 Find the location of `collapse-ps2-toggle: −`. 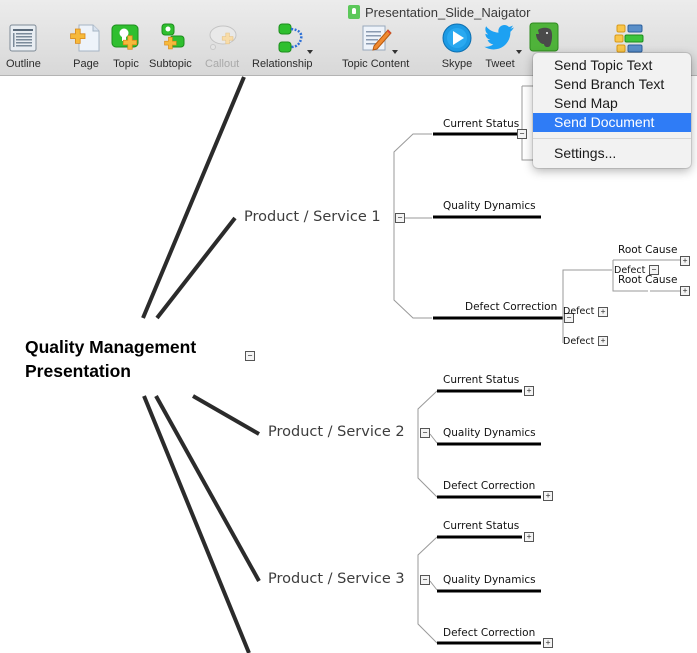

collapse-ps2-toggle: − is located at coordinates (425, 433).